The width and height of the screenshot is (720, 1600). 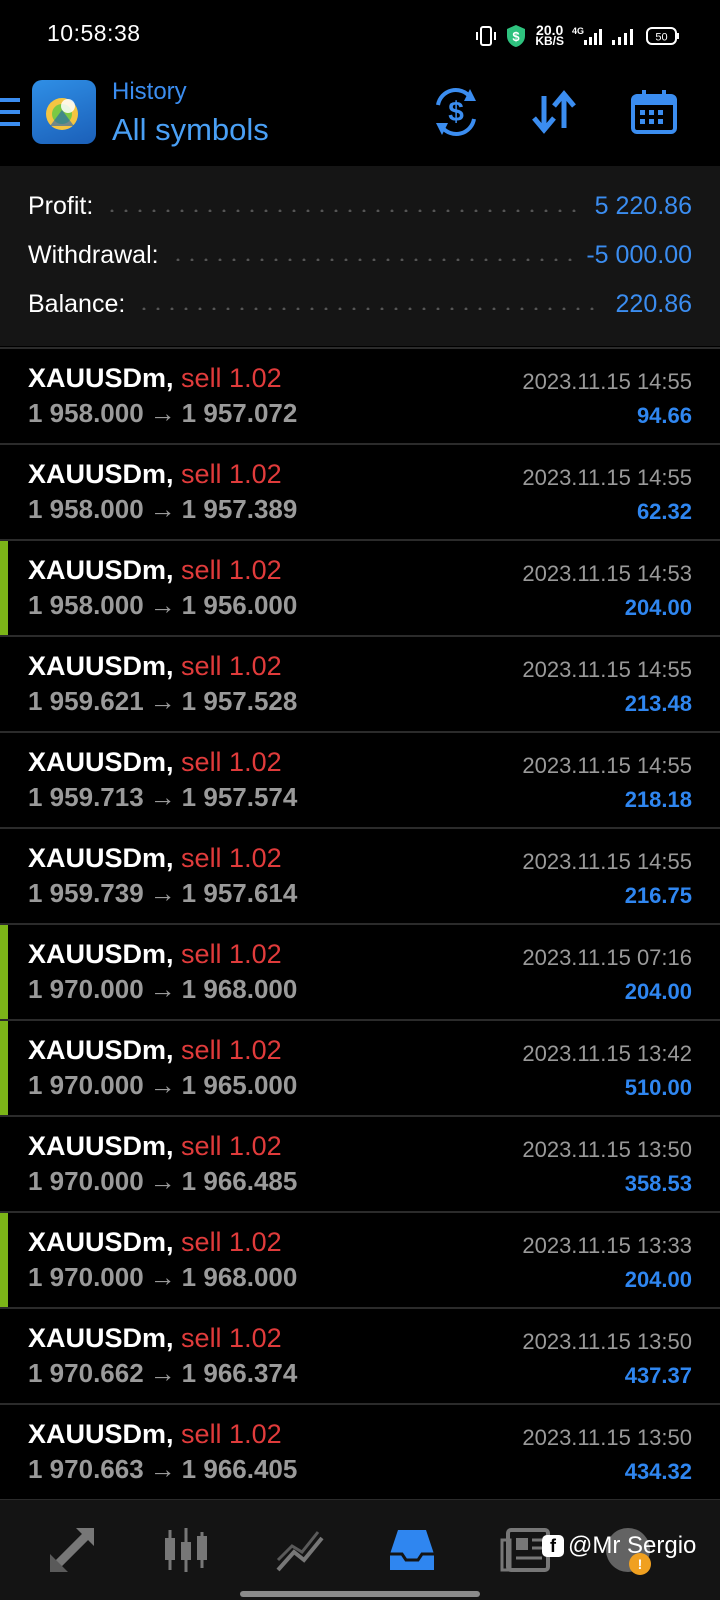 What do you see at coordinates (239, 701) in the screenshot?
I see `deal-close-price: 1 957.528` at bounding box center [239, 701].